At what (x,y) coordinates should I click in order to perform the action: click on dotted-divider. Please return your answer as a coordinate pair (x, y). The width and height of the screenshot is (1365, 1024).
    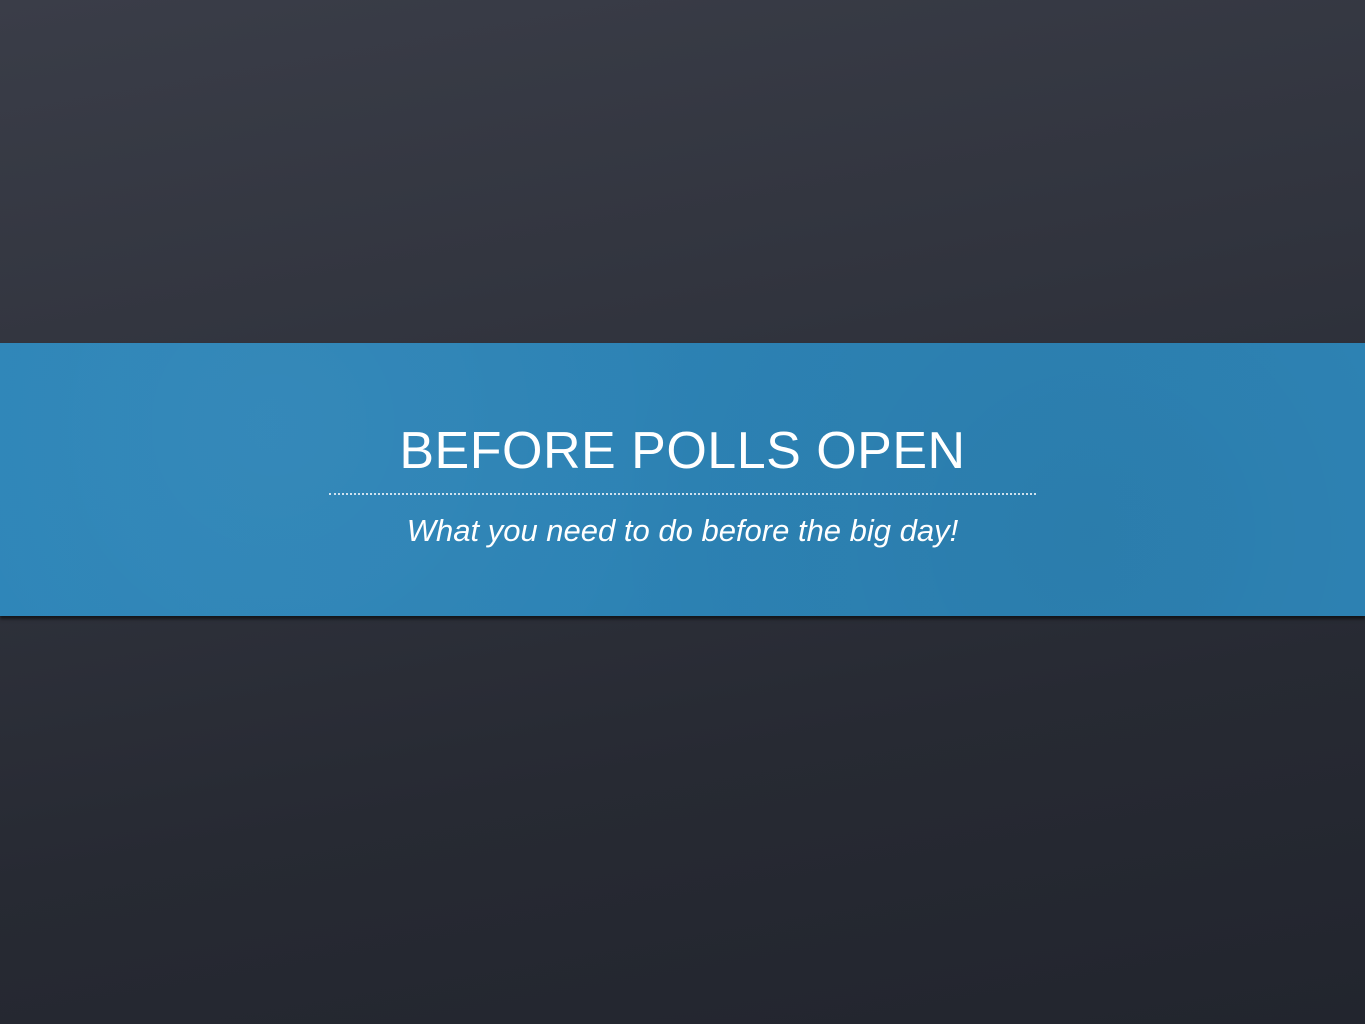
    Looking at the image, I should click on (682, 494).